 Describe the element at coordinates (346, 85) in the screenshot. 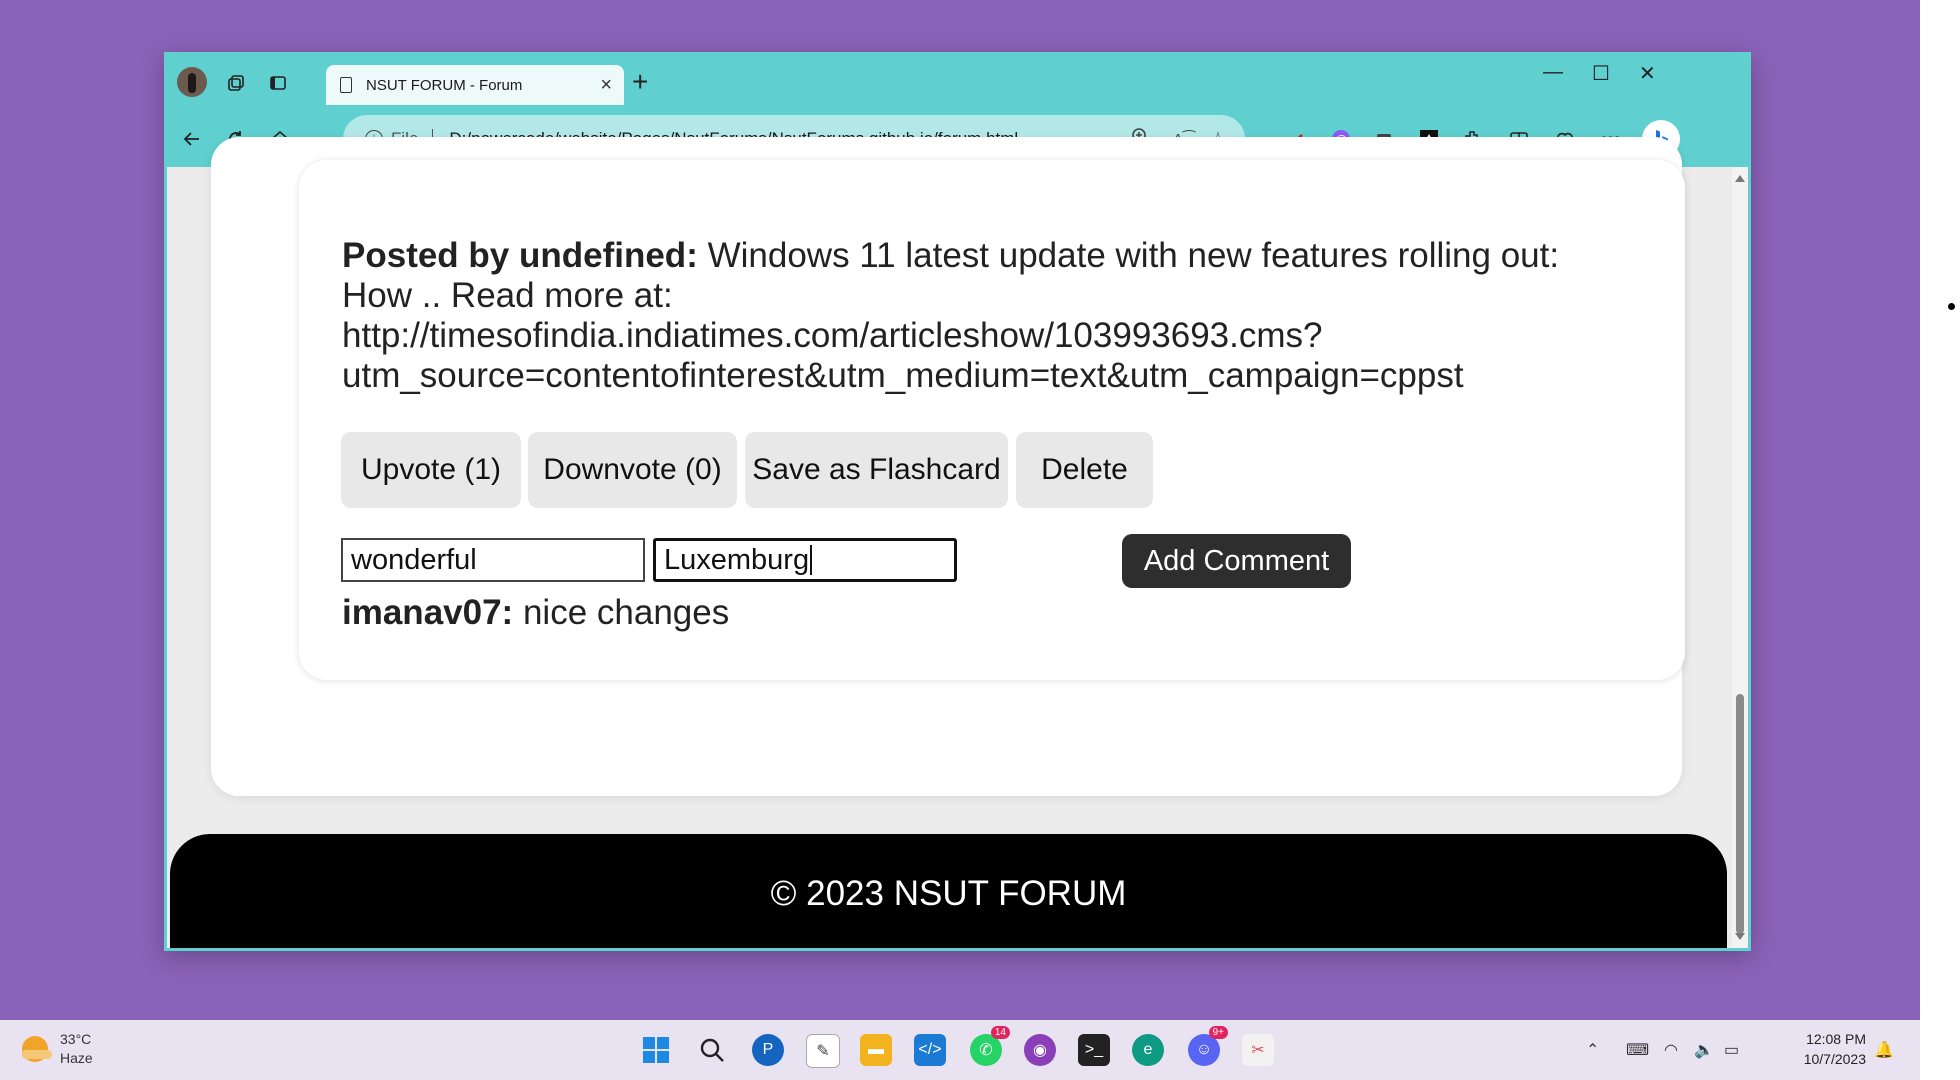

I see `doc-icon` at that location.